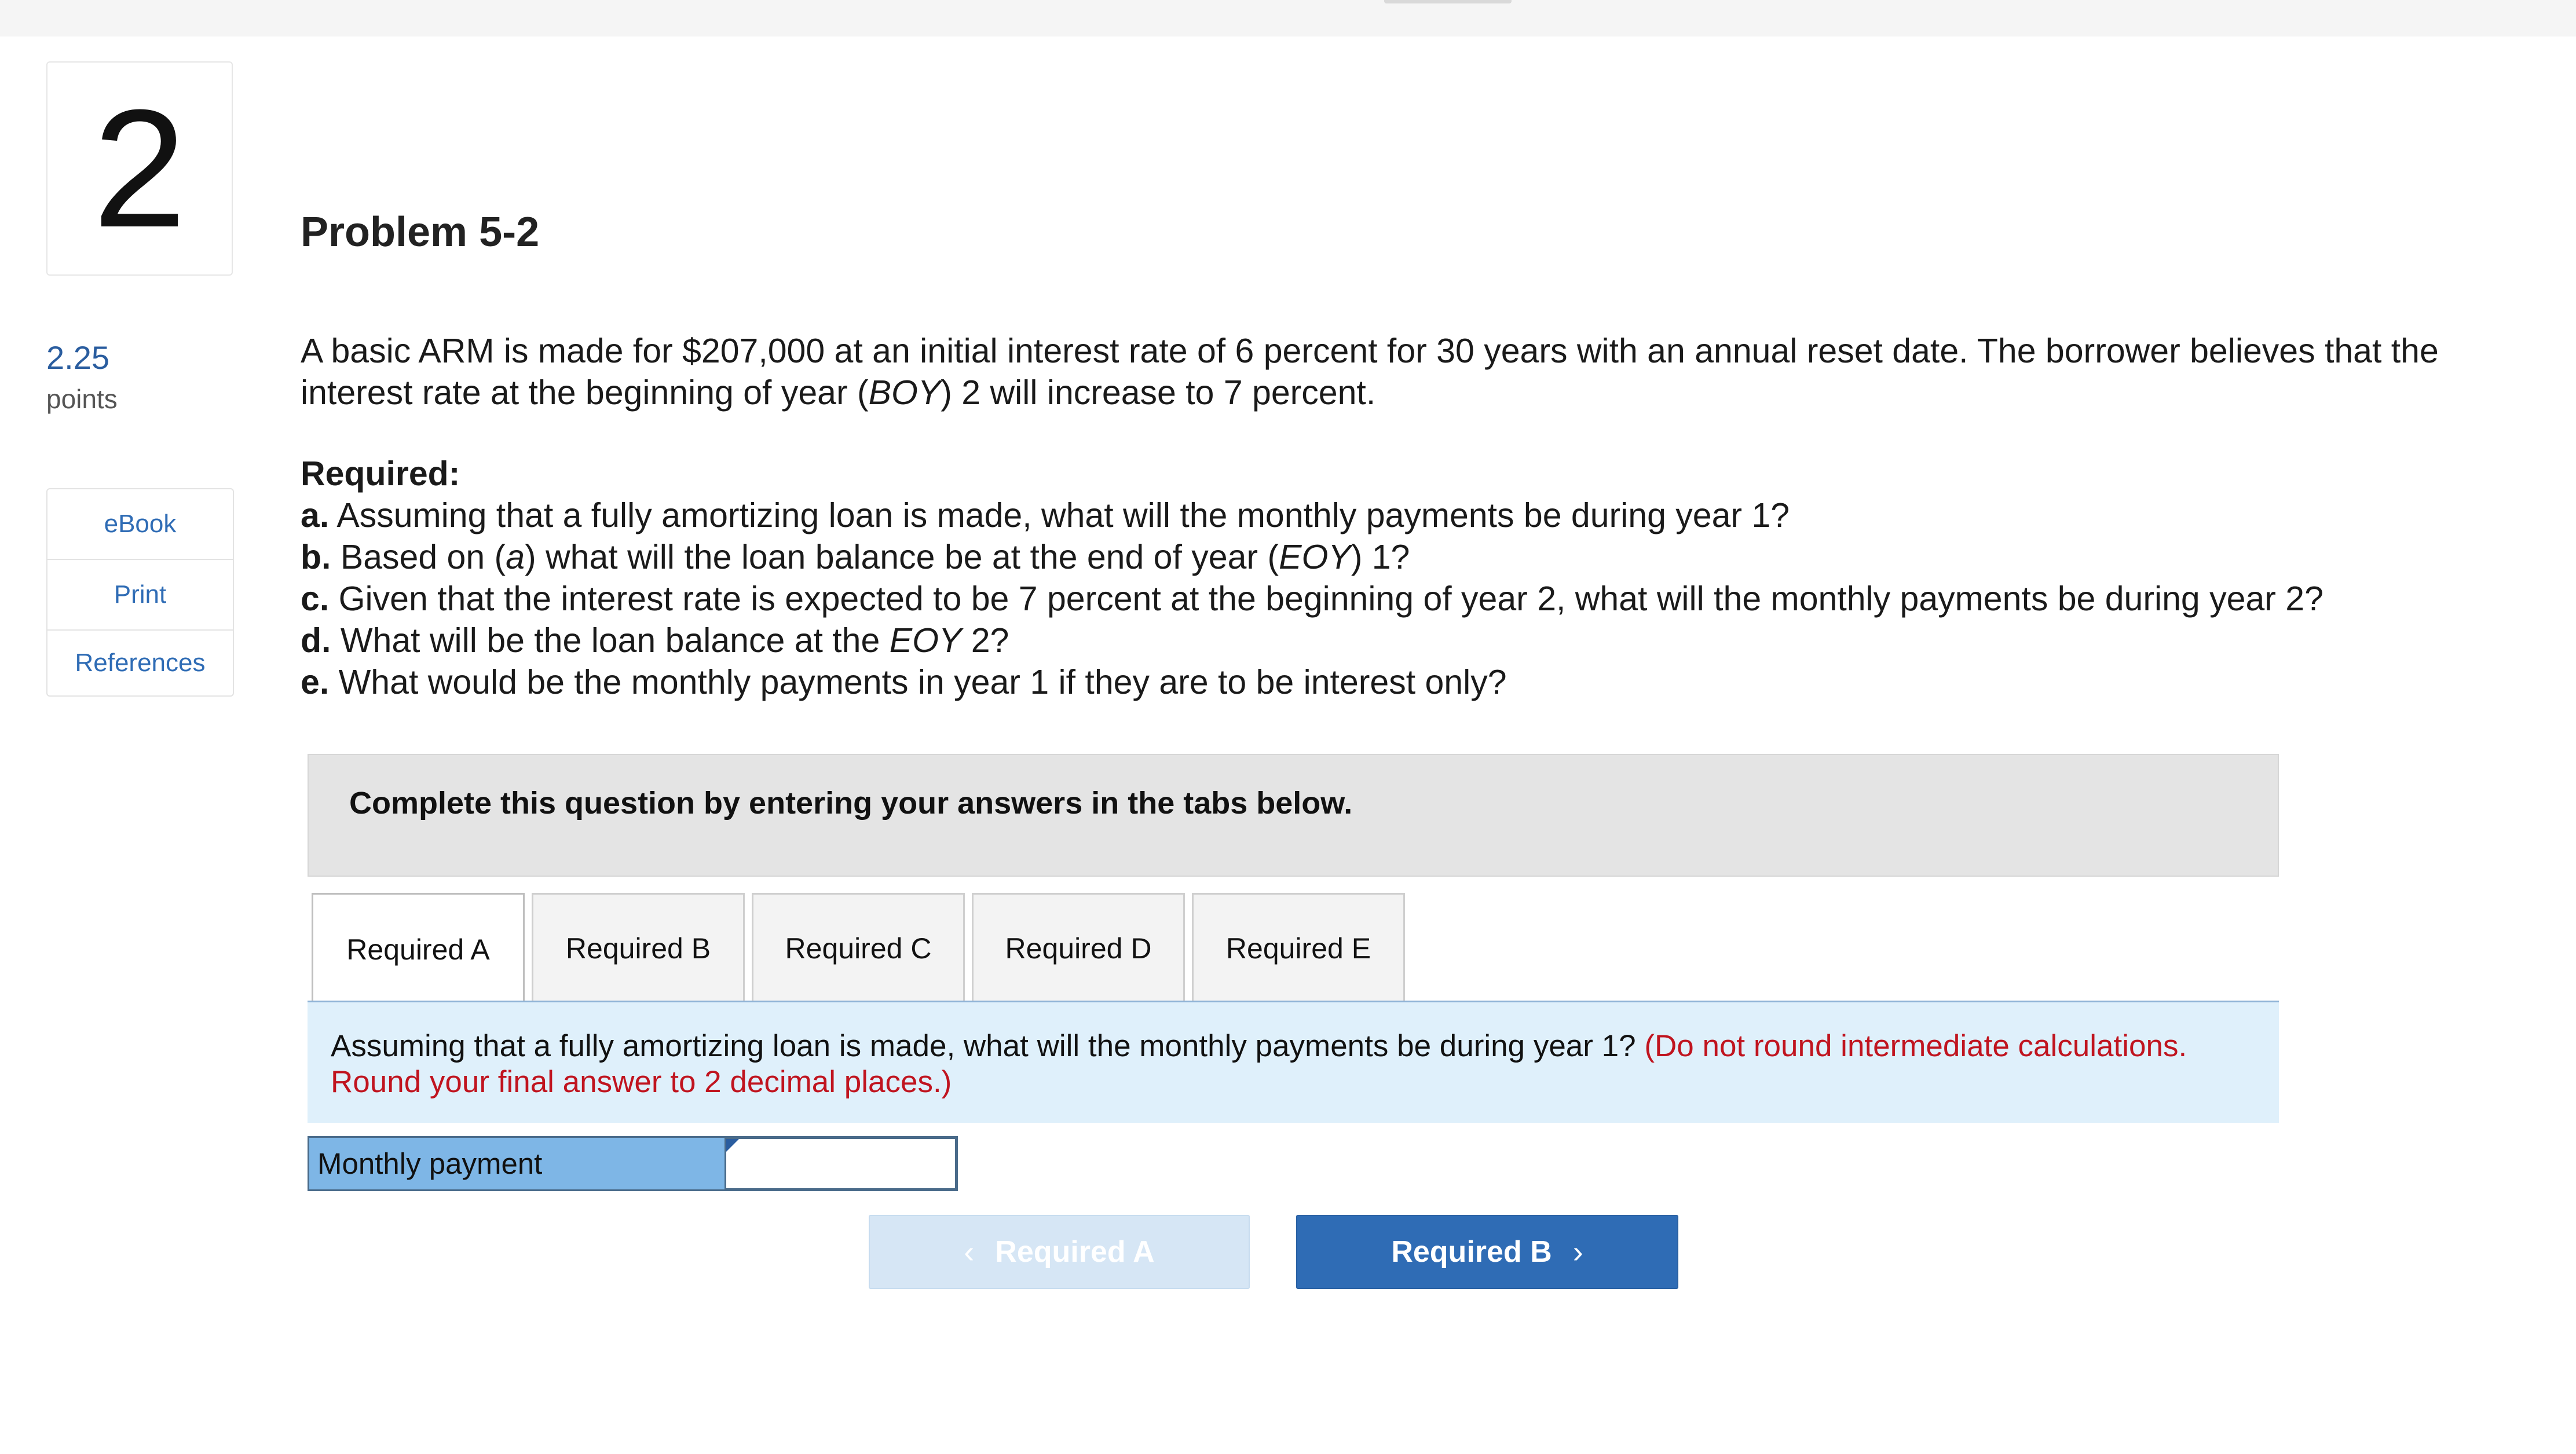 The height and width of the screenshot is (1454, 2576). I want to click on tab-required-e: Required E, so click(1298, 947).